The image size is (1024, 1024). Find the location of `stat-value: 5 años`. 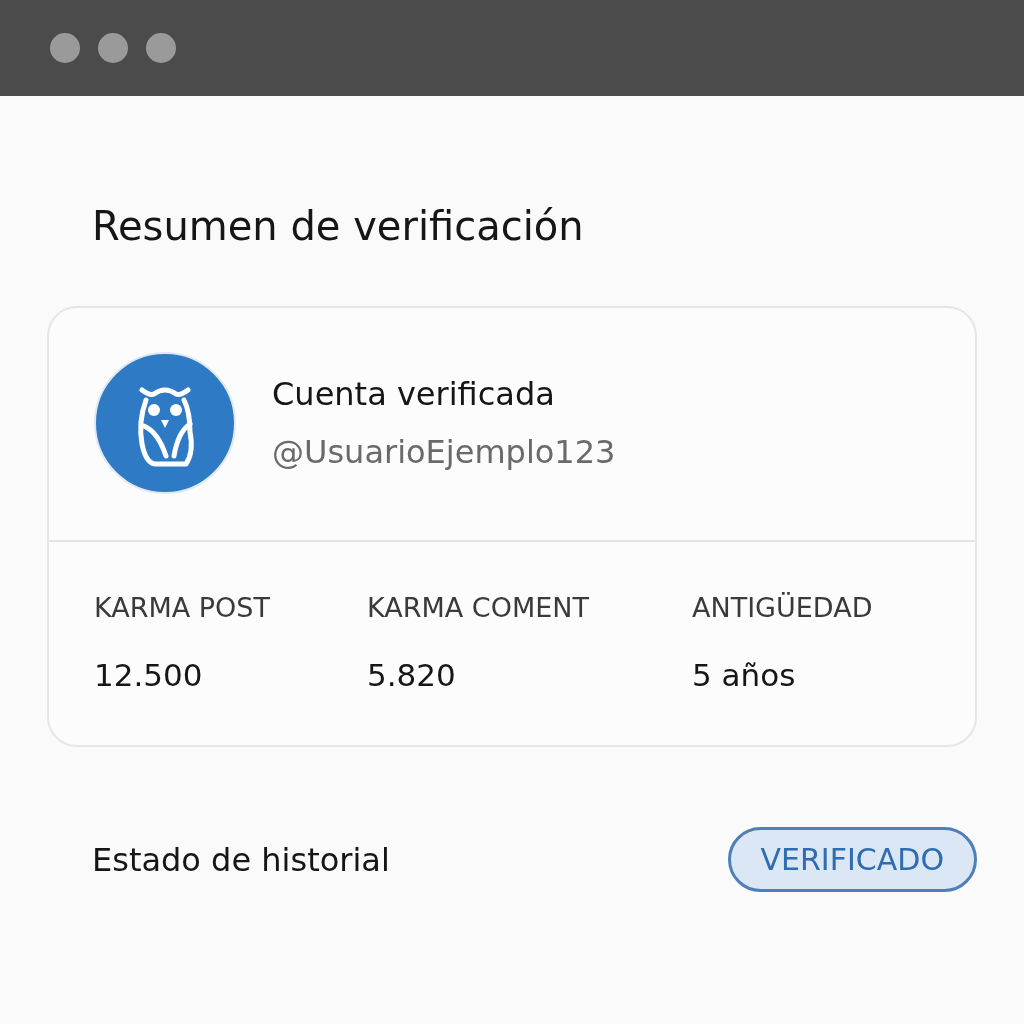

stat-value: 5 años is located at coordinates (744, 675).